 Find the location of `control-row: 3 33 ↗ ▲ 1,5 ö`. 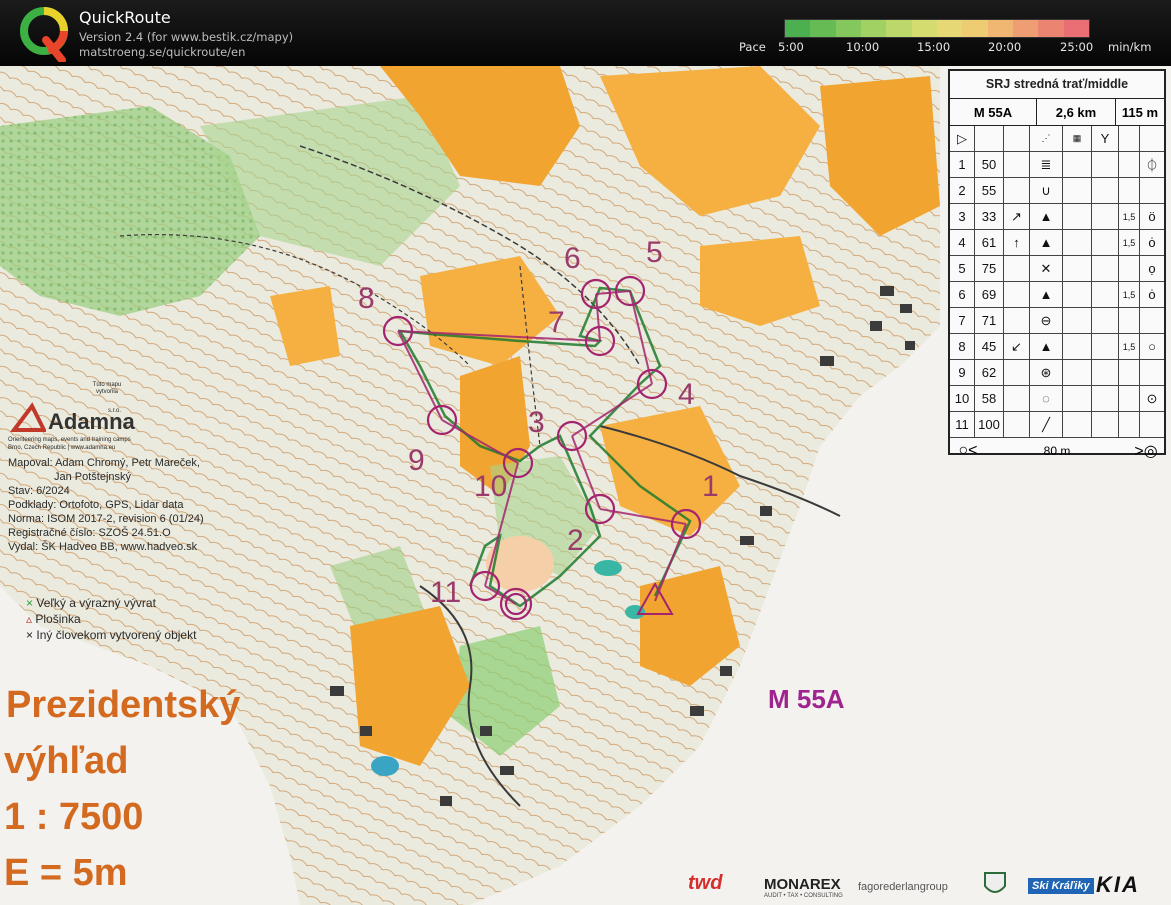

control-row: 3 33 ↗ ▲ 1,5 ö is located at coordinates (1057, 217).